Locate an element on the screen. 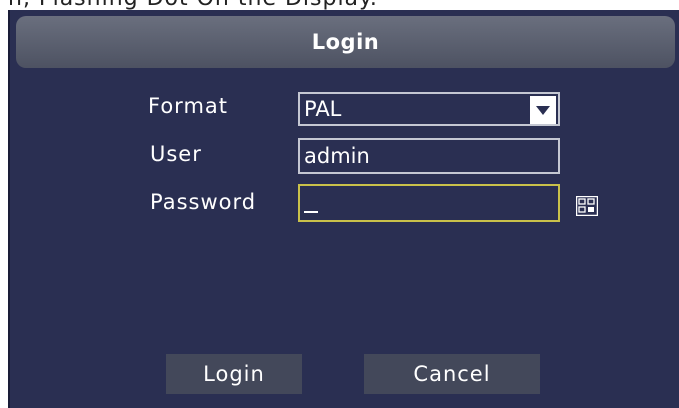 Image resolution: width=679 pixels, height=408 pixels. user-label: User is located at coordinates (176, 154).